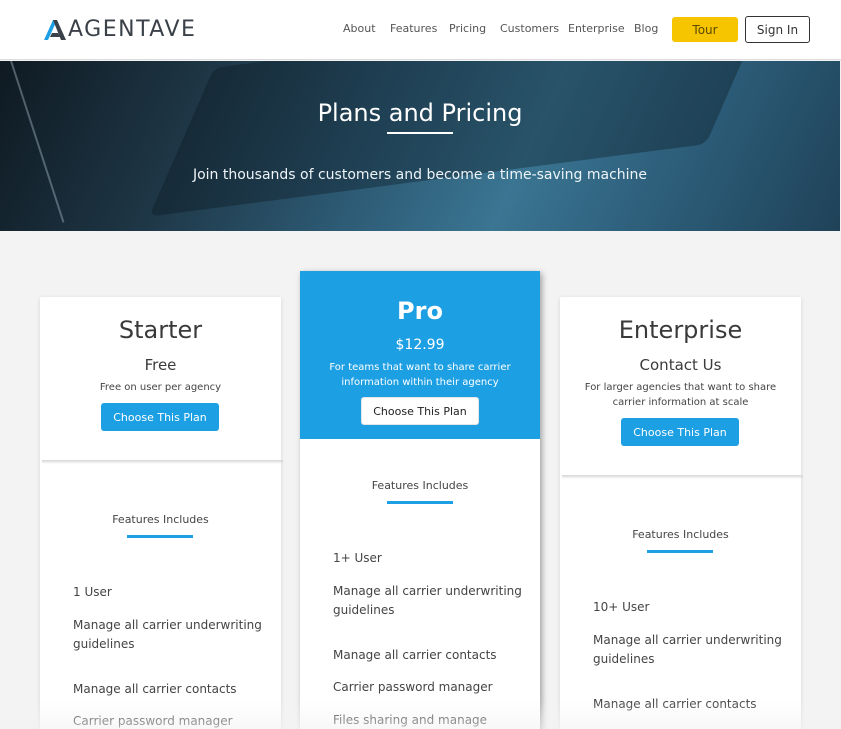 The height and width of the screenshot is (729, 841). Describe the element at coordinates (160, 365) in the screenshot. I see `plan-price: Free` at that location.